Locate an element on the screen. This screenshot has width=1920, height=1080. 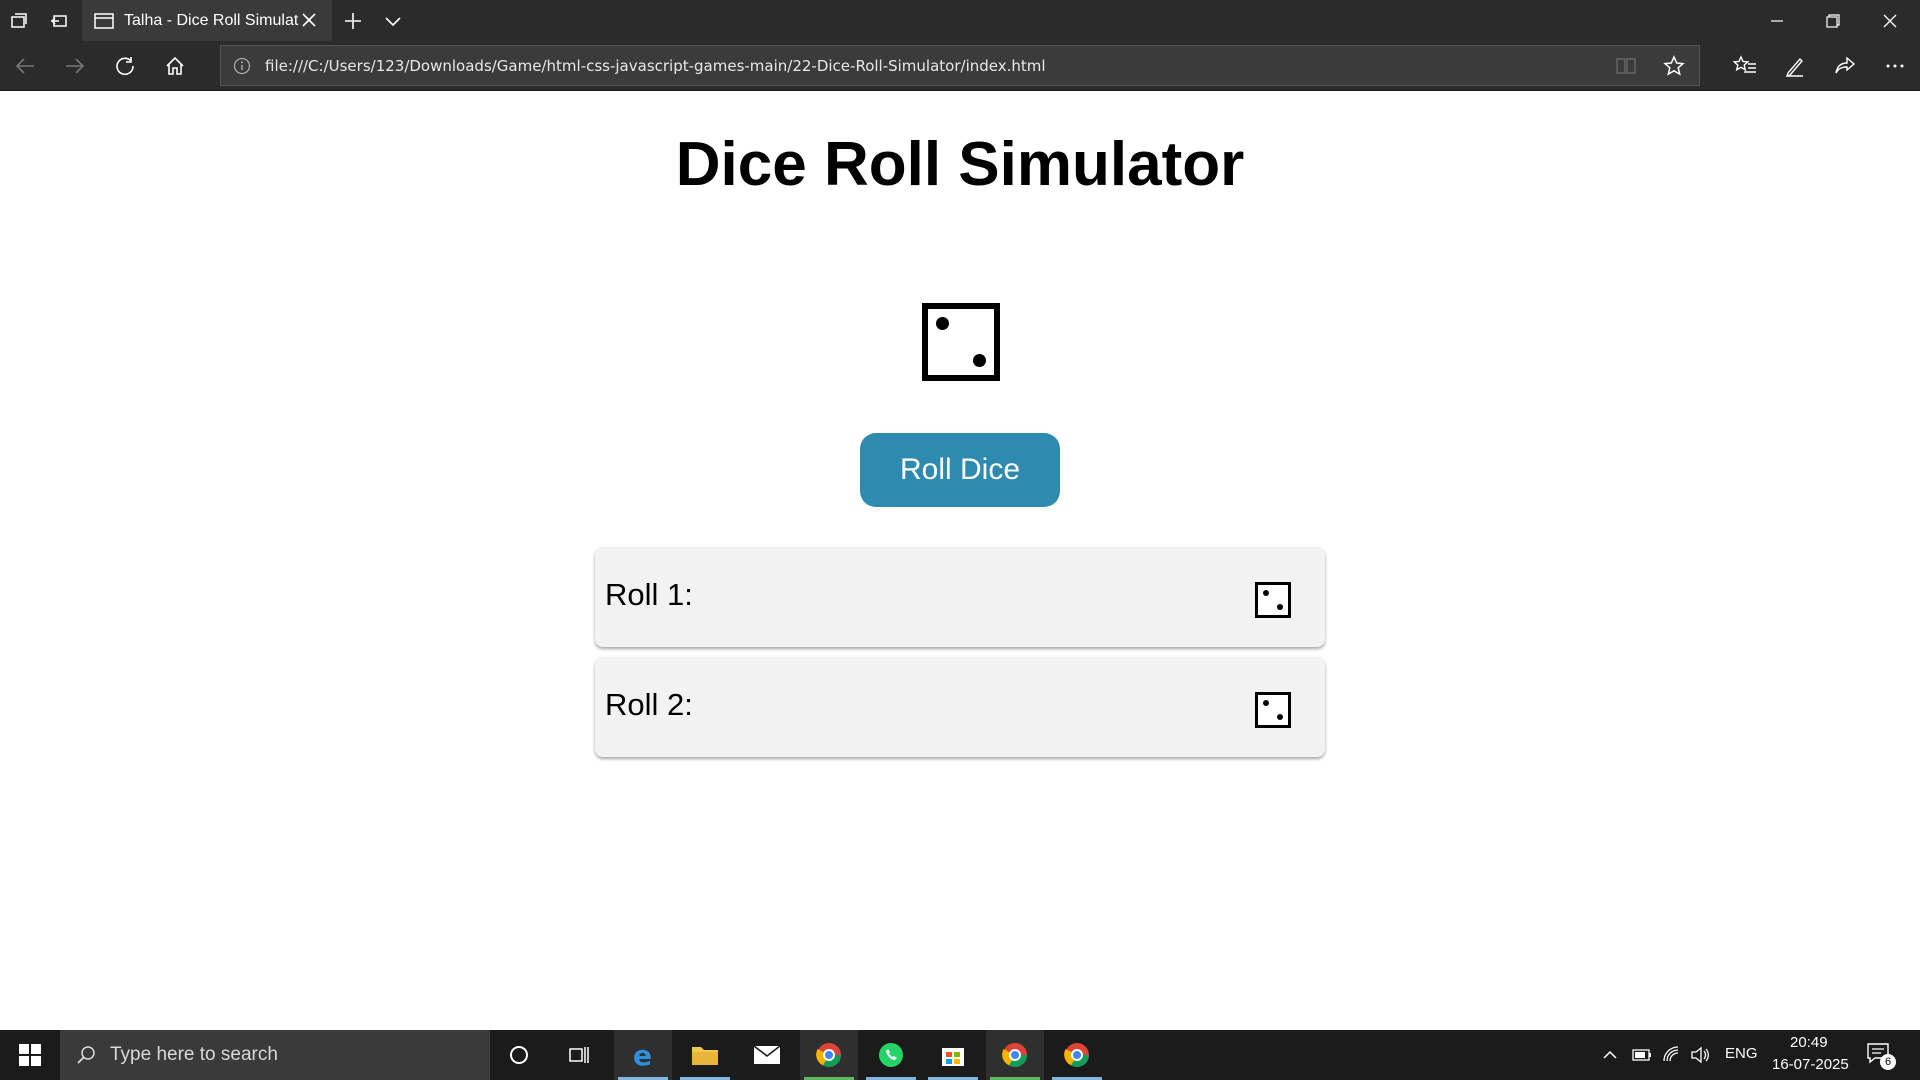
back-icon is located at coordinates (25, 66).